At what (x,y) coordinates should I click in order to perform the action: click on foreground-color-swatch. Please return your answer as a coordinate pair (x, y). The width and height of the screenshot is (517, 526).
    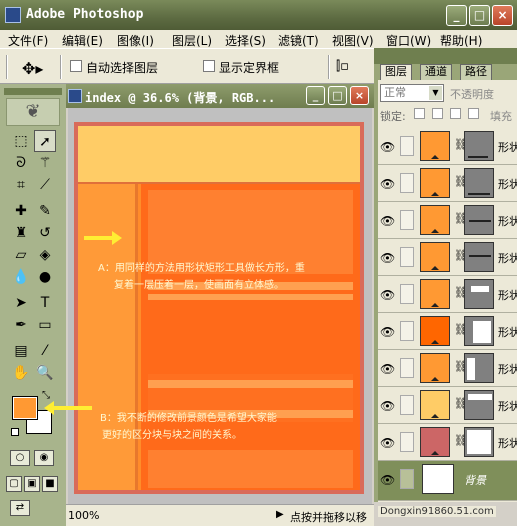
    Looking at the image, I should click on (25, 408).